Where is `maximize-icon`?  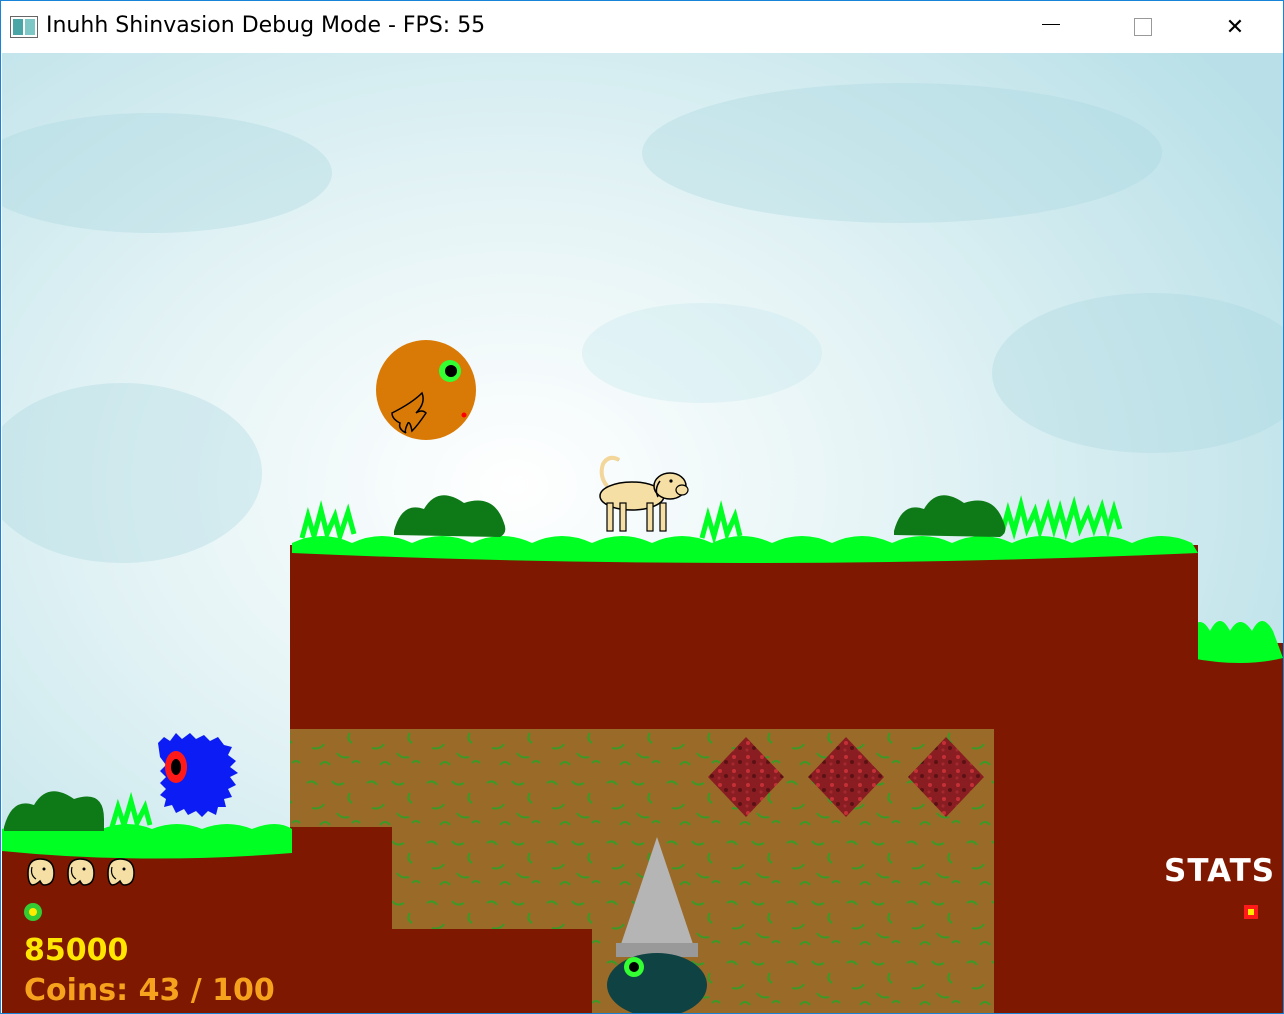
maximize-icon is located at coordinates (1143, 27).